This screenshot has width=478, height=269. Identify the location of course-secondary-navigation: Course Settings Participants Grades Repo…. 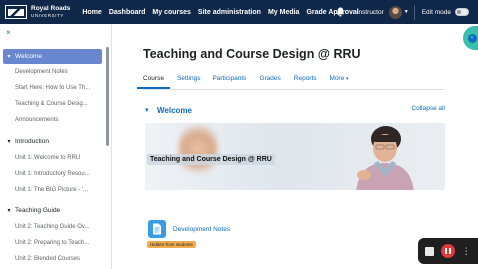
(243, 81).